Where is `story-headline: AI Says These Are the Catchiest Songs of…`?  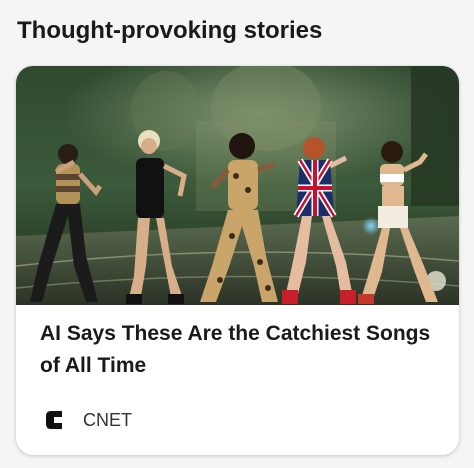
story-headline: AI Says These Are the Catchiest Songs of… is located at coordinates (240, 350).